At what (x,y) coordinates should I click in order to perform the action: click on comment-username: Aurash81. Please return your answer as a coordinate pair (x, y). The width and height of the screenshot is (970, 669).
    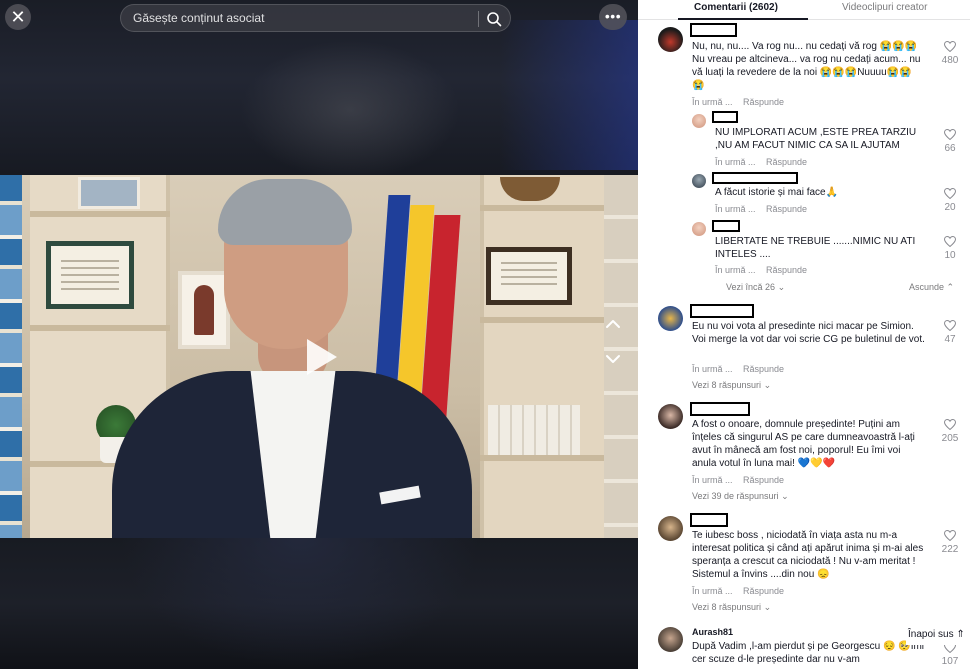
    Looking at the image, I should click on (712, 632).